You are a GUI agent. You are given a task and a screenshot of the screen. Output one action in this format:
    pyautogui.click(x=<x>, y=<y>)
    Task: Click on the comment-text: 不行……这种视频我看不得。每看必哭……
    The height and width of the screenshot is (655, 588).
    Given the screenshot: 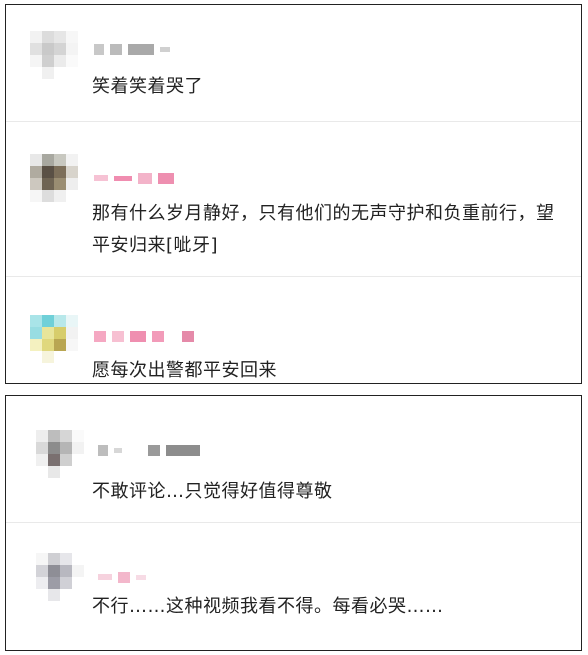 What is the action you would take?
    pyautogui.click(x=268, y=606)
    